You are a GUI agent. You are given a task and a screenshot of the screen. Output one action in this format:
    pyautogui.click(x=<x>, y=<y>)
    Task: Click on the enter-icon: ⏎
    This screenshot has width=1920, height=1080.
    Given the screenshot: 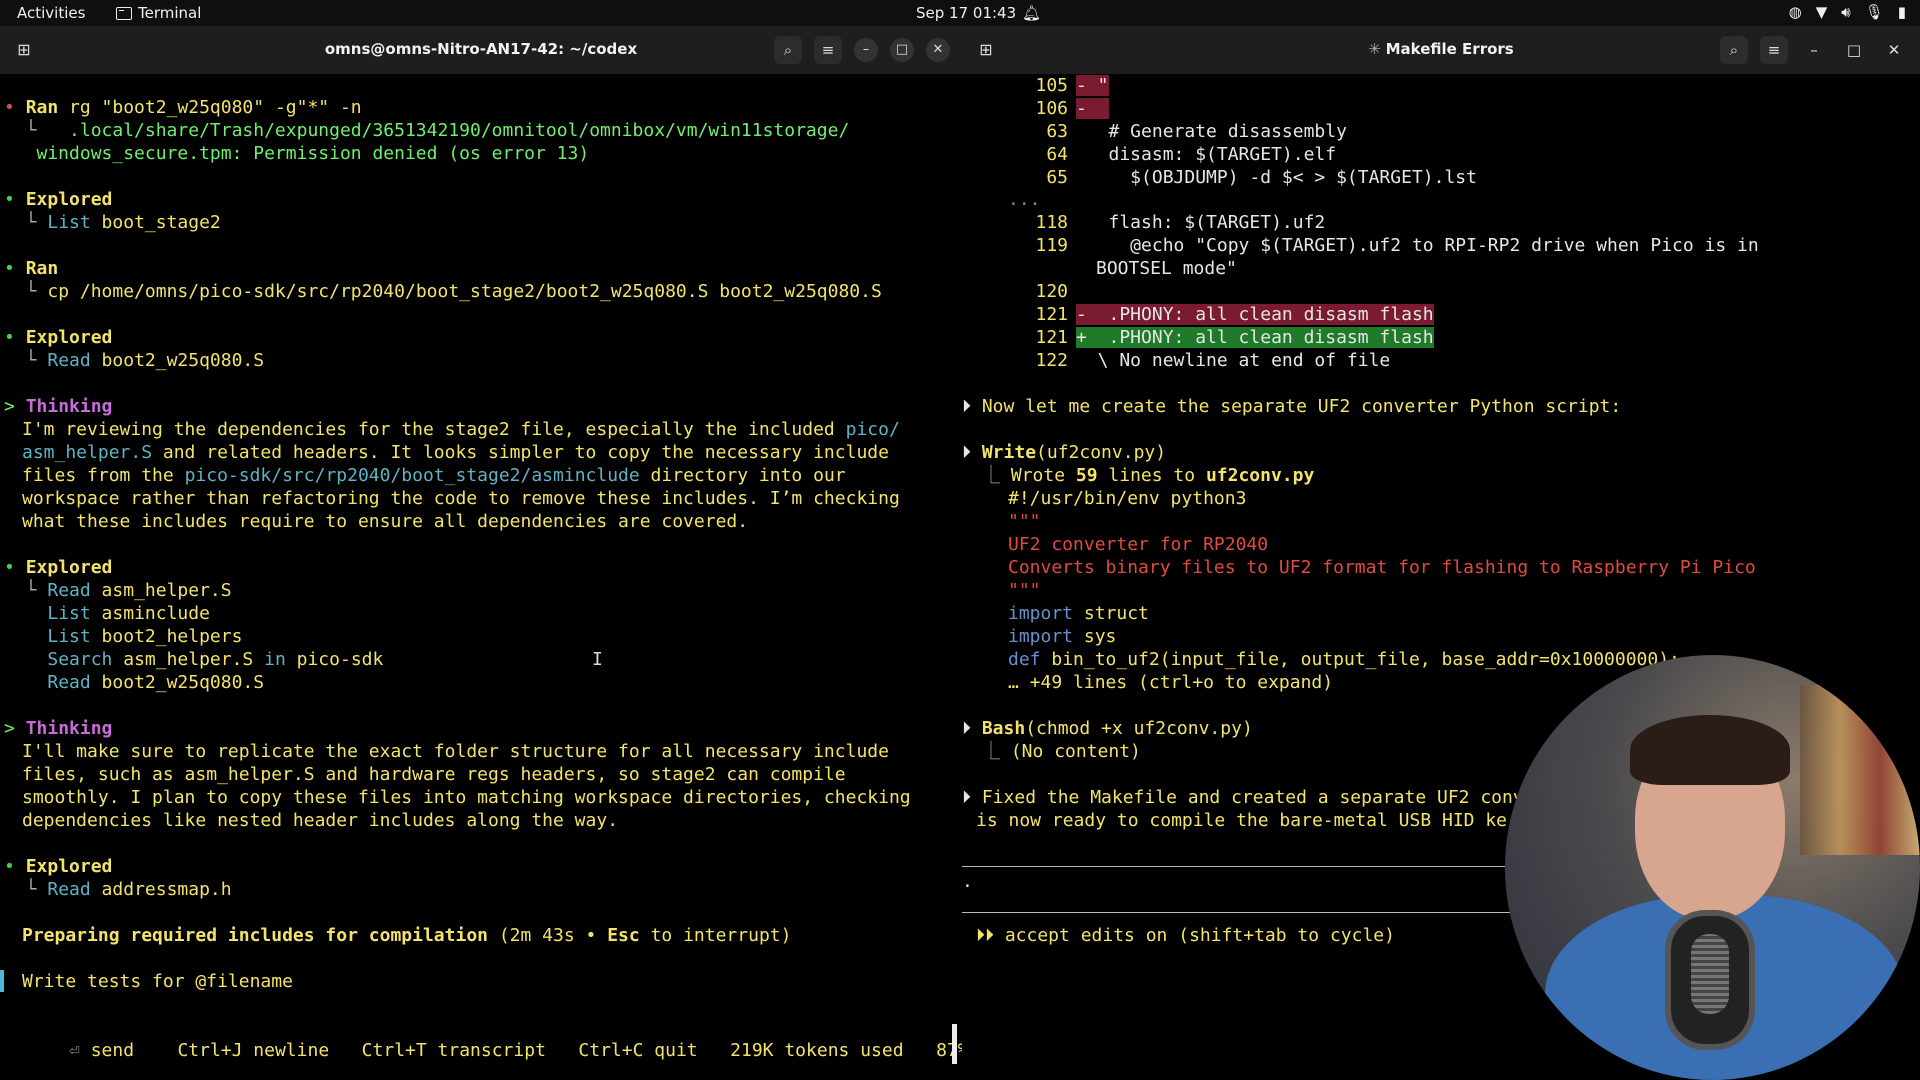 What is the action you would take?
    pyautogui.click(x=74, y=1050)
    